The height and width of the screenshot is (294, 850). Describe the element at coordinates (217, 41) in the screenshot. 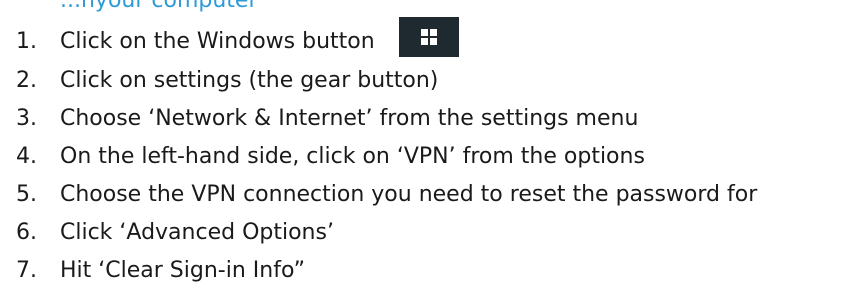

I see `step-text: Click on the Windows button` at that location.